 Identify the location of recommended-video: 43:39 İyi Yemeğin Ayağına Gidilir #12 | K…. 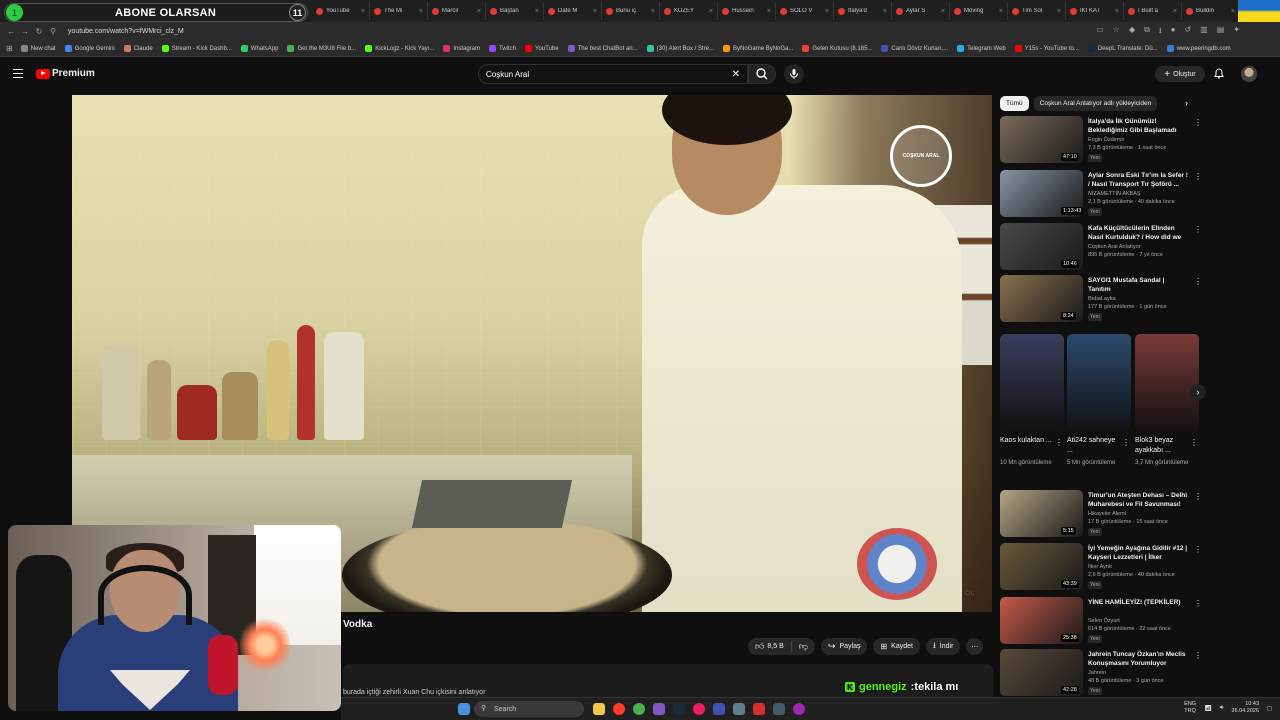
(1101, 567).